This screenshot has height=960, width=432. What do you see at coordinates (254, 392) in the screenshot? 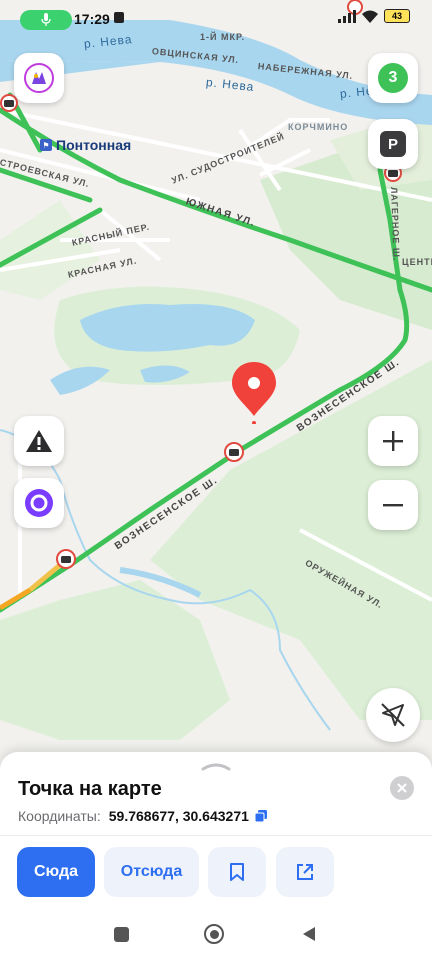
I see `location-pin-icon` at bounding box center [254, 392].